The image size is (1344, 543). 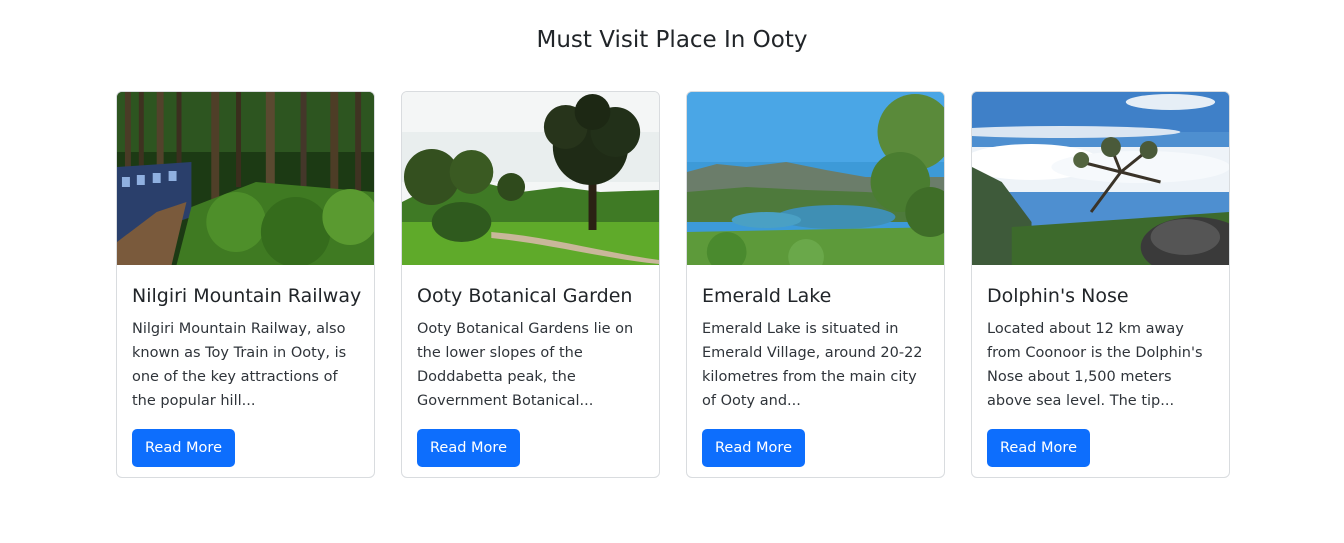 I want to click on nilgiri-railway-image, so click(x=245, y=178).